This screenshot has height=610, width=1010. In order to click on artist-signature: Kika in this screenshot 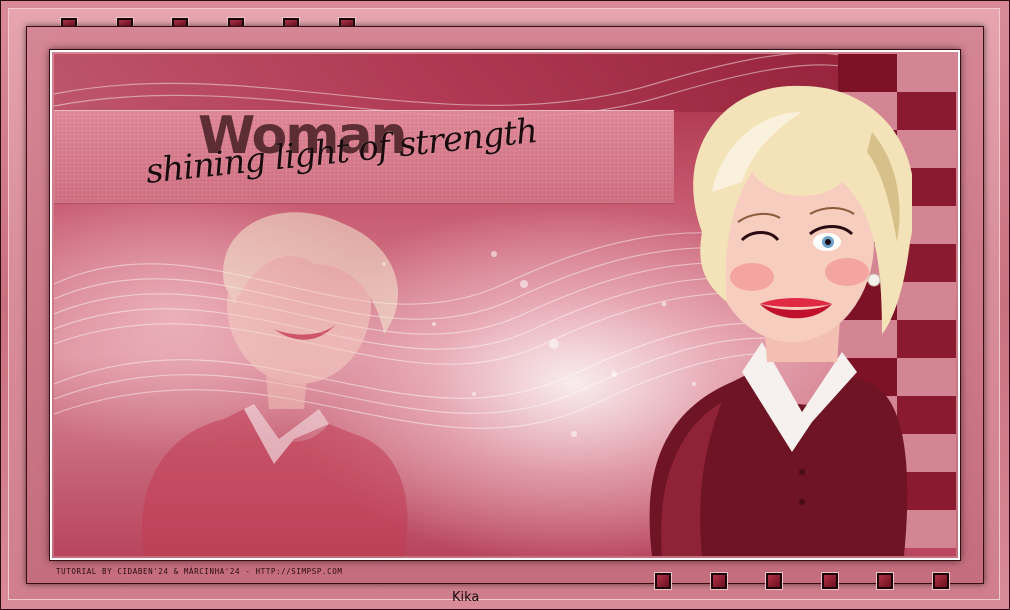, I will do `click(466, 597)`.